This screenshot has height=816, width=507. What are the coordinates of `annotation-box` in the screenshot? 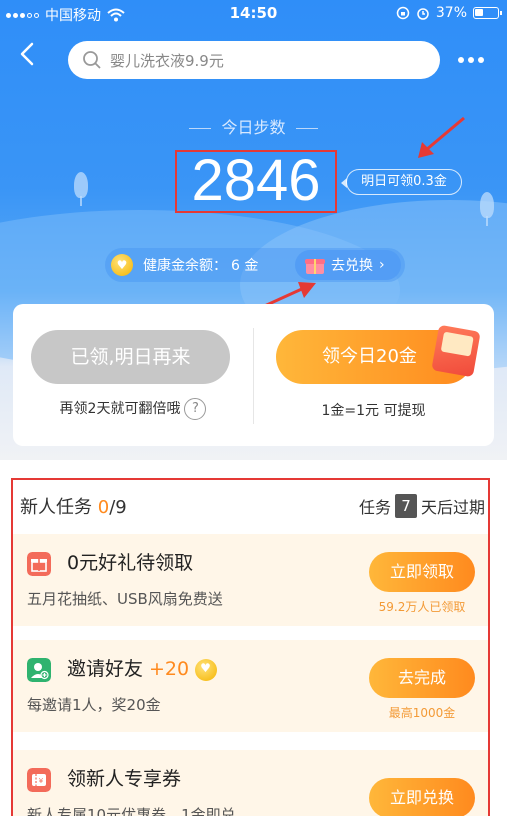 It's located at (256, 181).